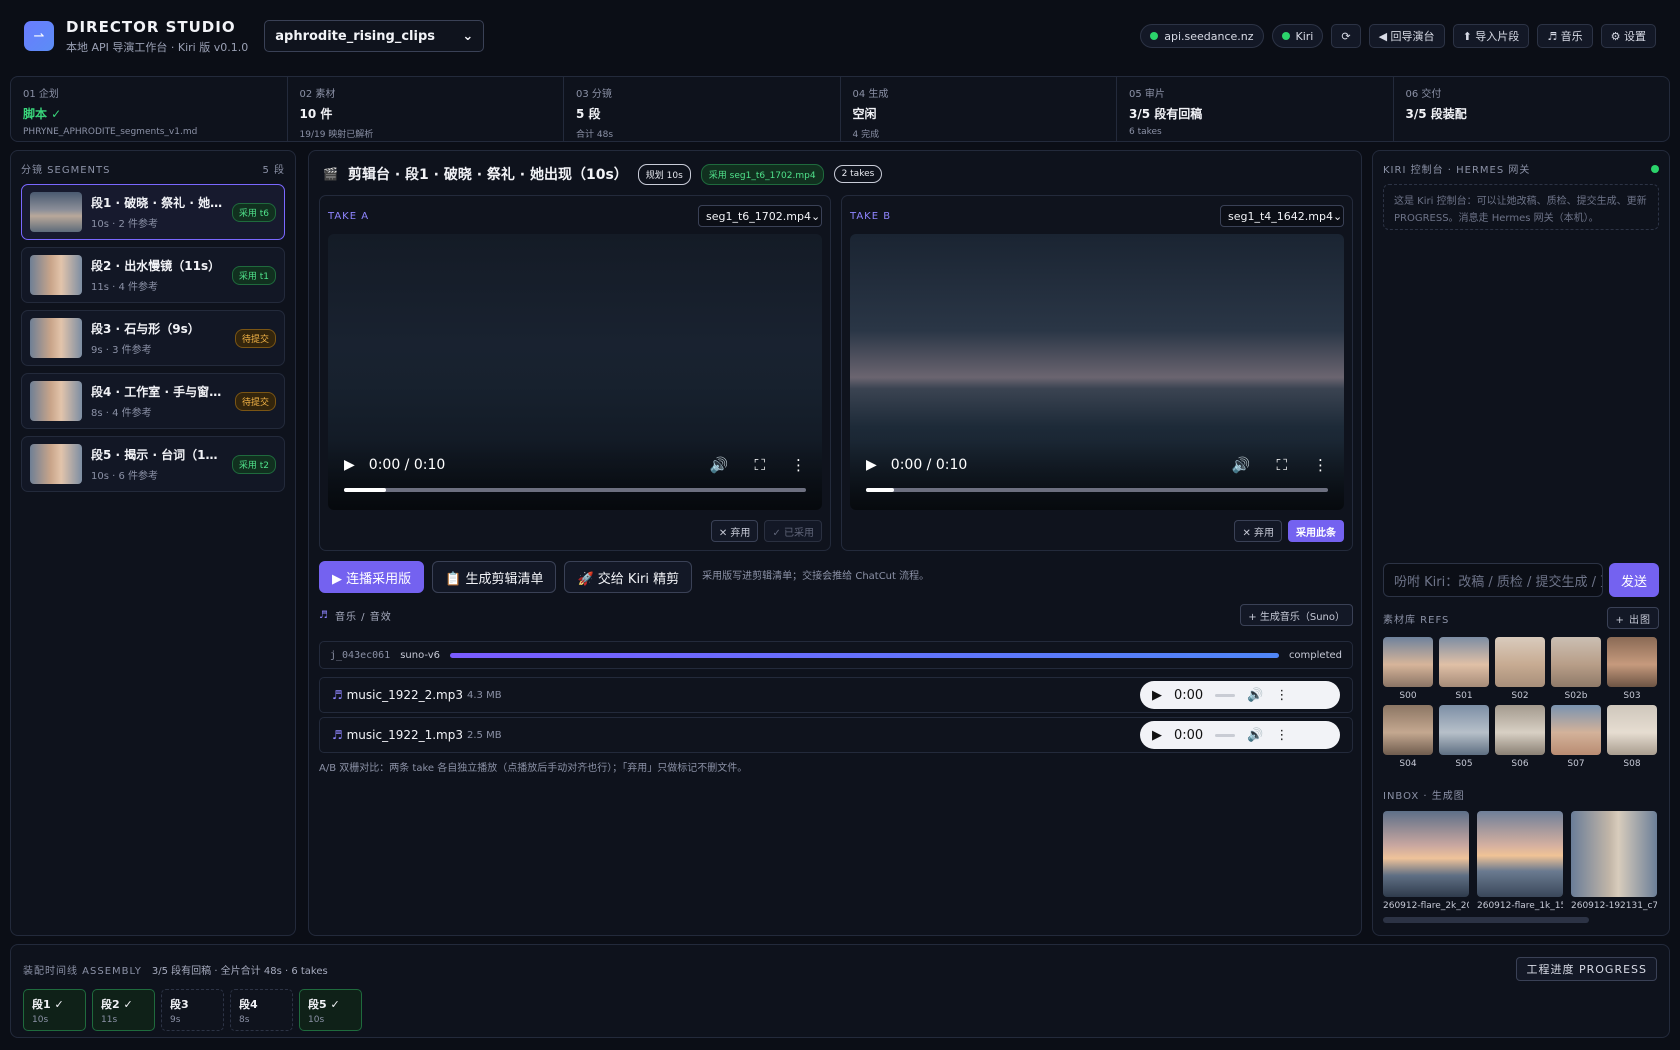 Image resolution: width=1680 pixels, height=1050 pixels. What do you see at coordinates (1408, 669) in the screenshot?
I see `ref-item: S00` at bounding box center [1408, 669].